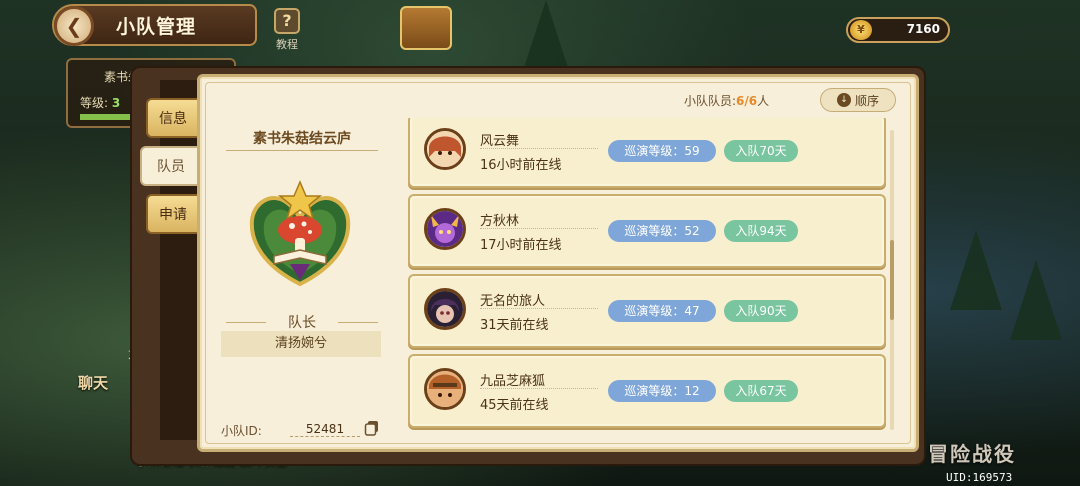 The width and height of the screenshot is (1080, 486). I want to click on treasure-chest, so click(426, 28).